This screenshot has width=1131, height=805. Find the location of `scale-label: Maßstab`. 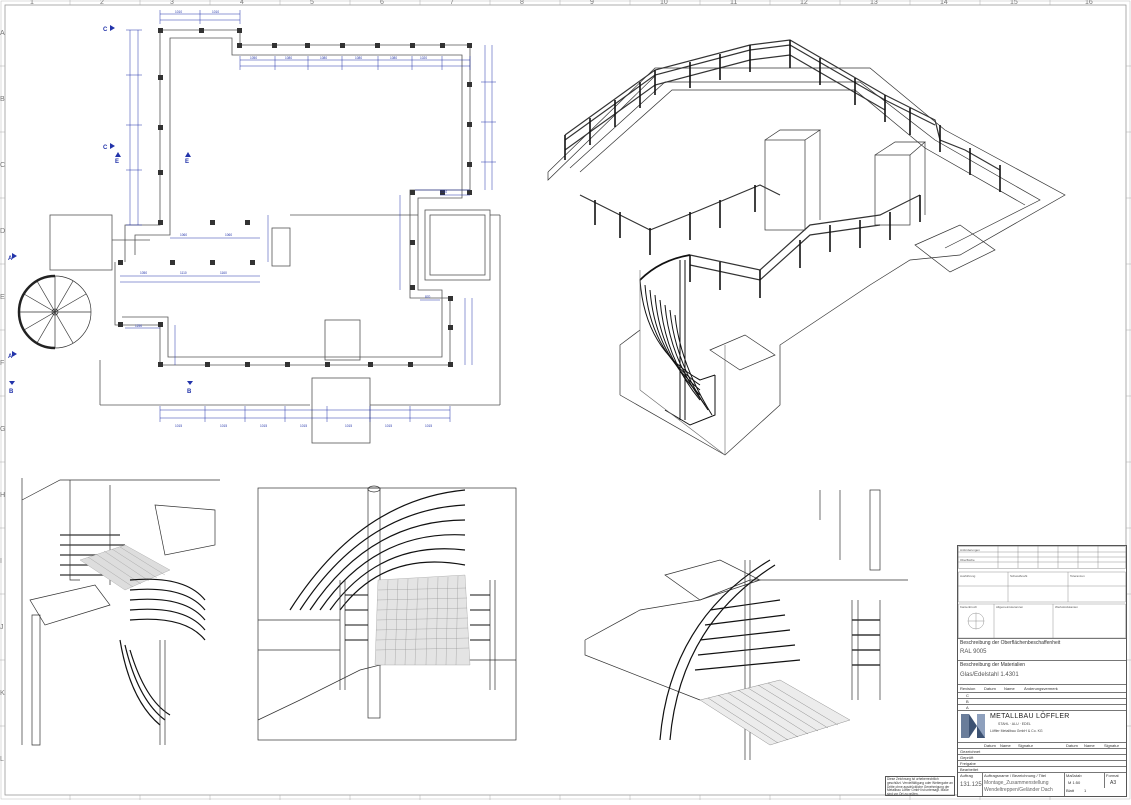

scale-label: Maßstab is located at coordinates (1074, 775).